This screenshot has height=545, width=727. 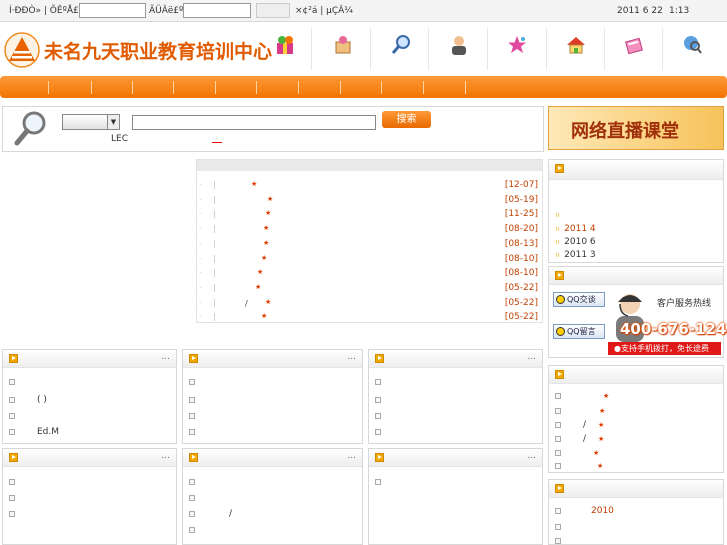 What do you see at coordinates (560, 299) in the screenshot?
I see `qq-penguin-icon` at bounding box center [560, 299].